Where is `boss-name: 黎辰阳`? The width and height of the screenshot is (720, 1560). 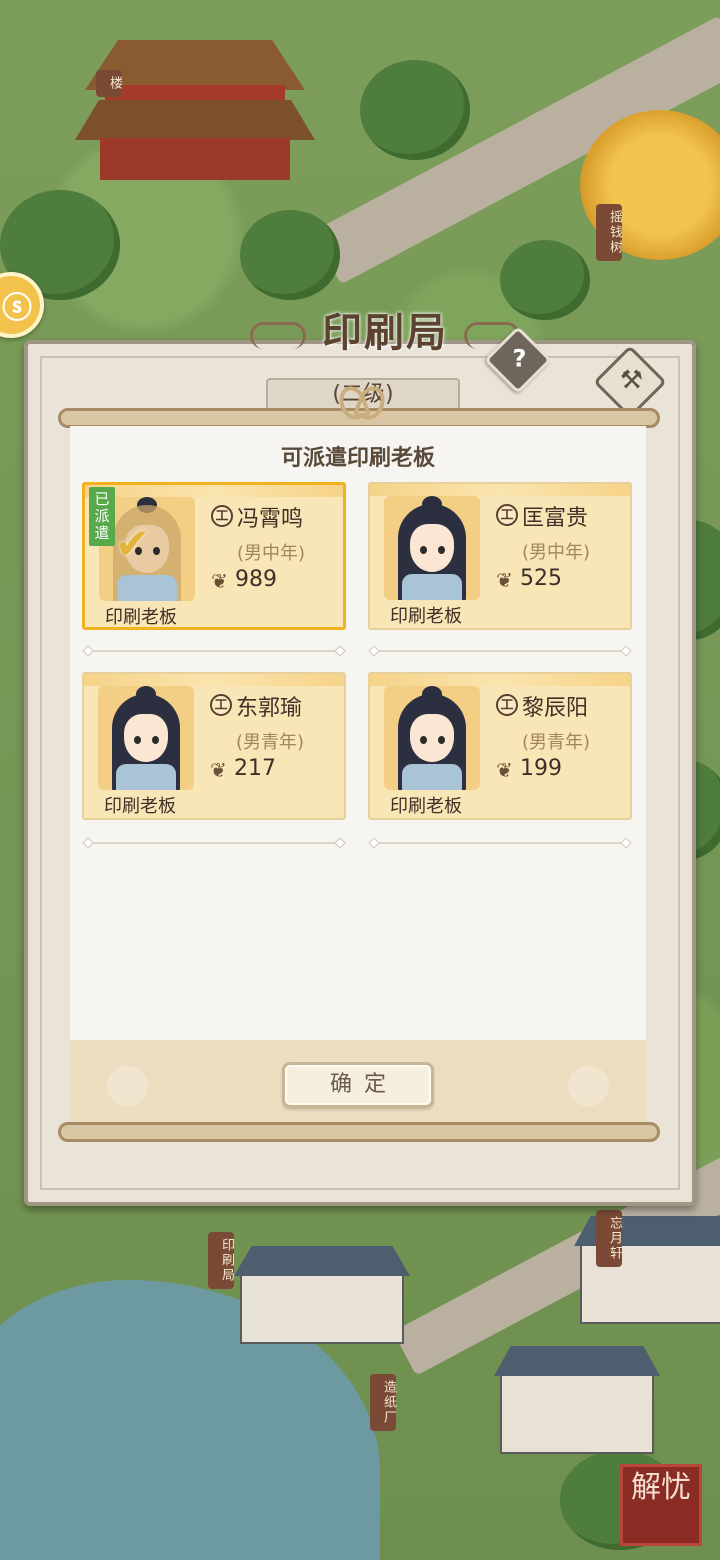 boss-name: 黎辰阳 is located at coordinates (555, 708).